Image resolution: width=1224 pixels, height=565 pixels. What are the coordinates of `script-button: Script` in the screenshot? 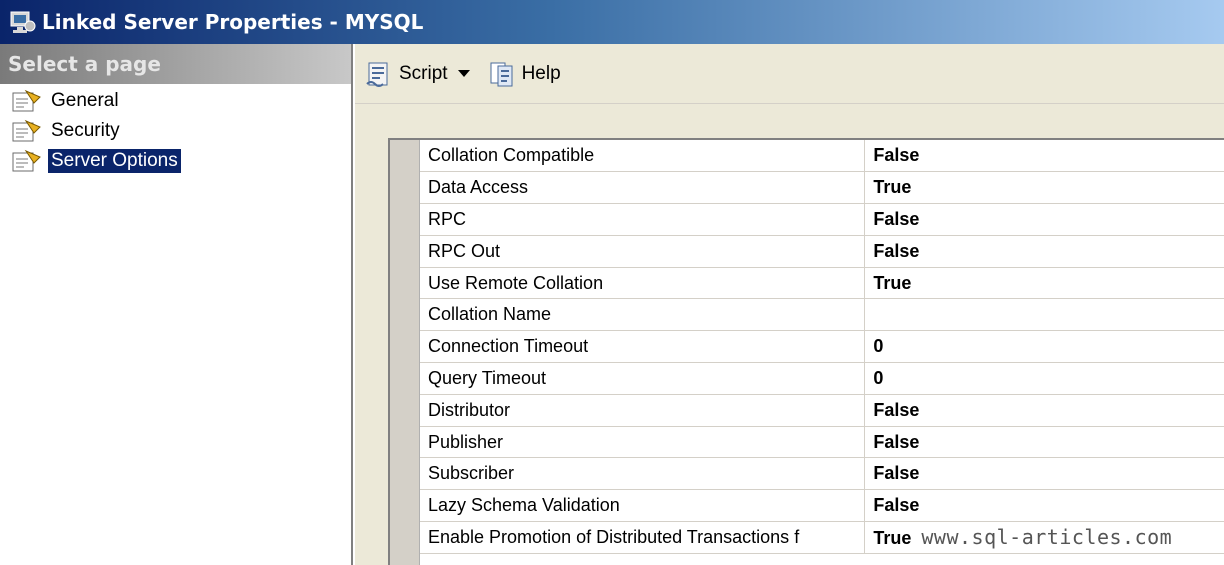 It's located at (420, 74).